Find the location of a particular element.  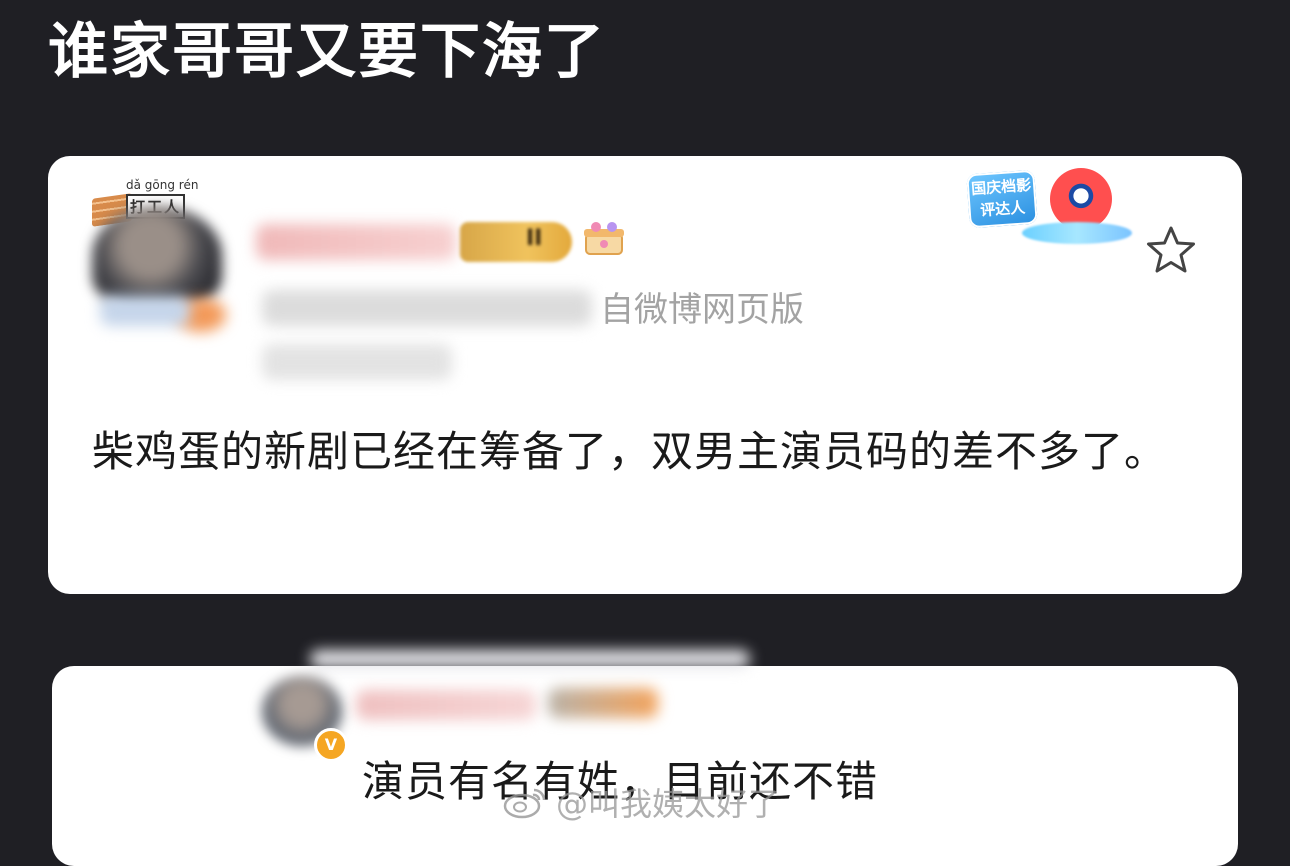

mascot-icon is located at coordinates (1081, 199).